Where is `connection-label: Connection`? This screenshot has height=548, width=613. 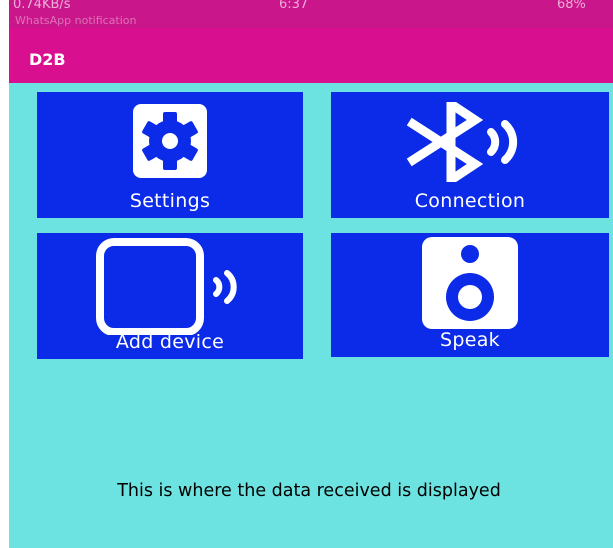
connection-label: Connection is located at coordinates (470, 201).